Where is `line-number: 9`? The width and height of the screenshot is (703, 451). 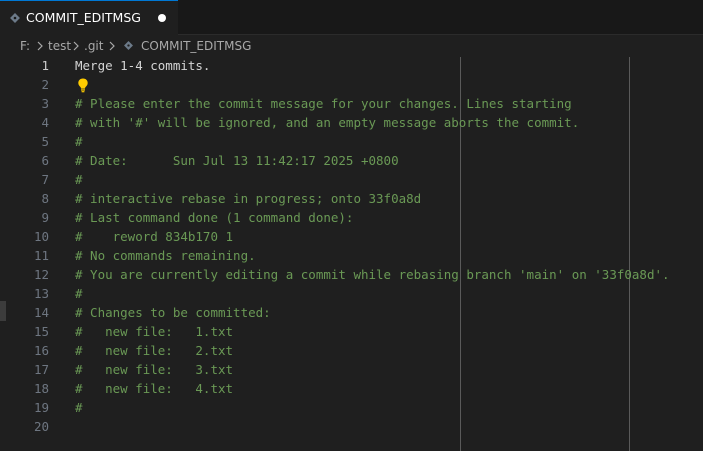 line-number: 9 is located at coordinates (45, 217).